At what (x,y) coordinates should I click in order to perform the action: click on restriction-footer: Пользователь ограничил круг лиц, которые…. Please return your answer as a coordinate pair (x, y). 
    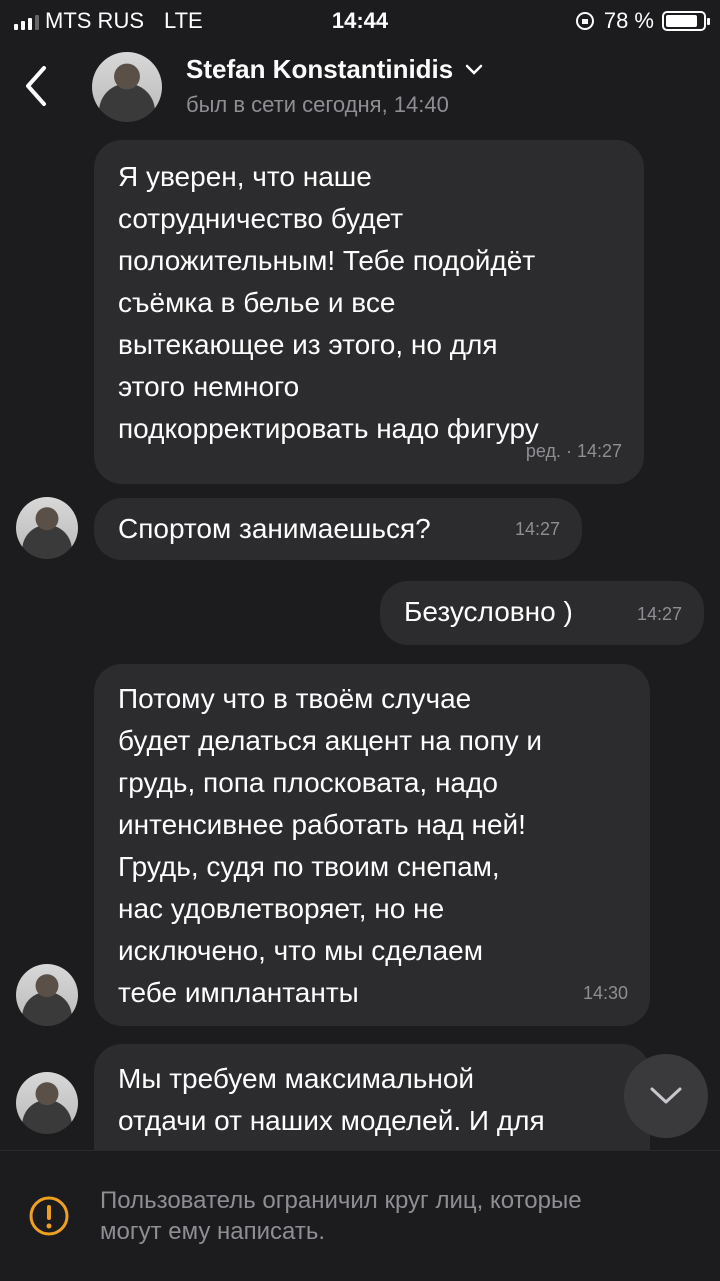
    Looking at the image, I should click on (360, 1215).